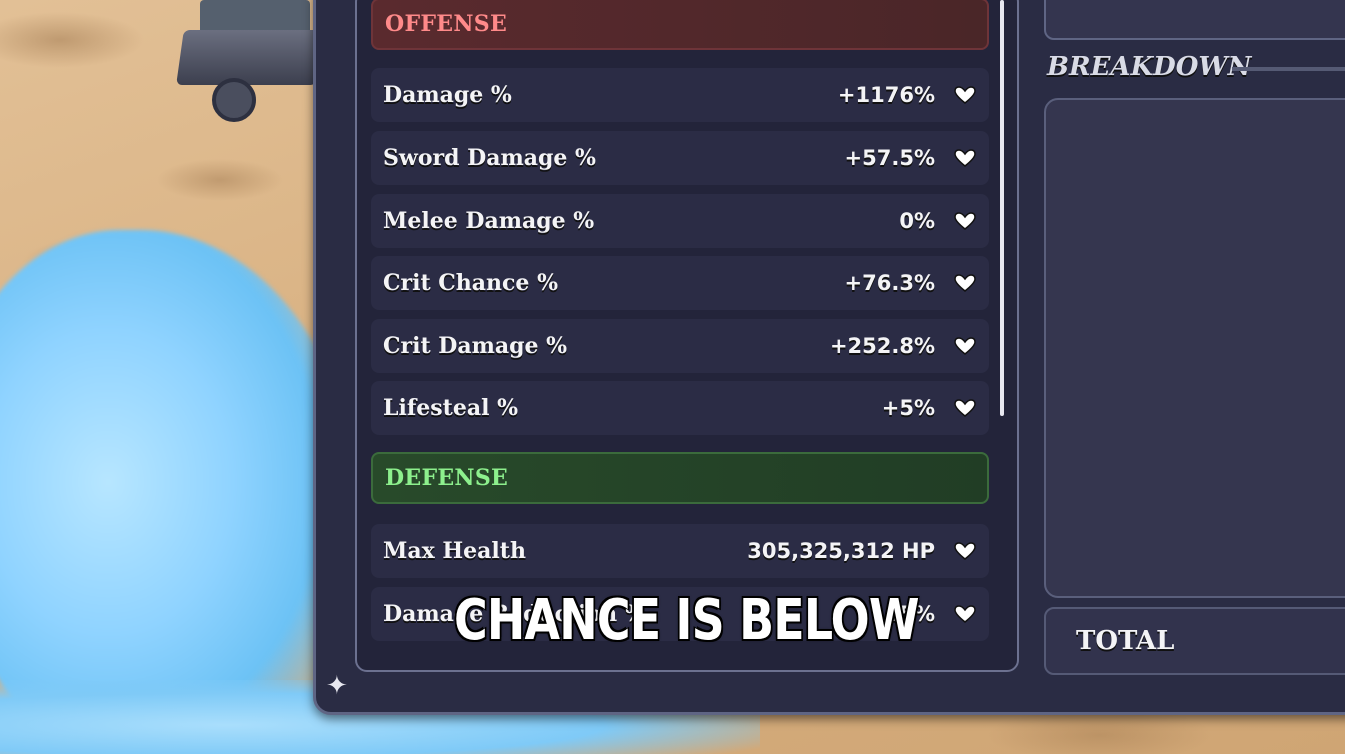 This screenshot has height=754, width=1345. Describe the element at coordinates (908, 408) in the screenshot. I see `stat-value: +5%` at that location.